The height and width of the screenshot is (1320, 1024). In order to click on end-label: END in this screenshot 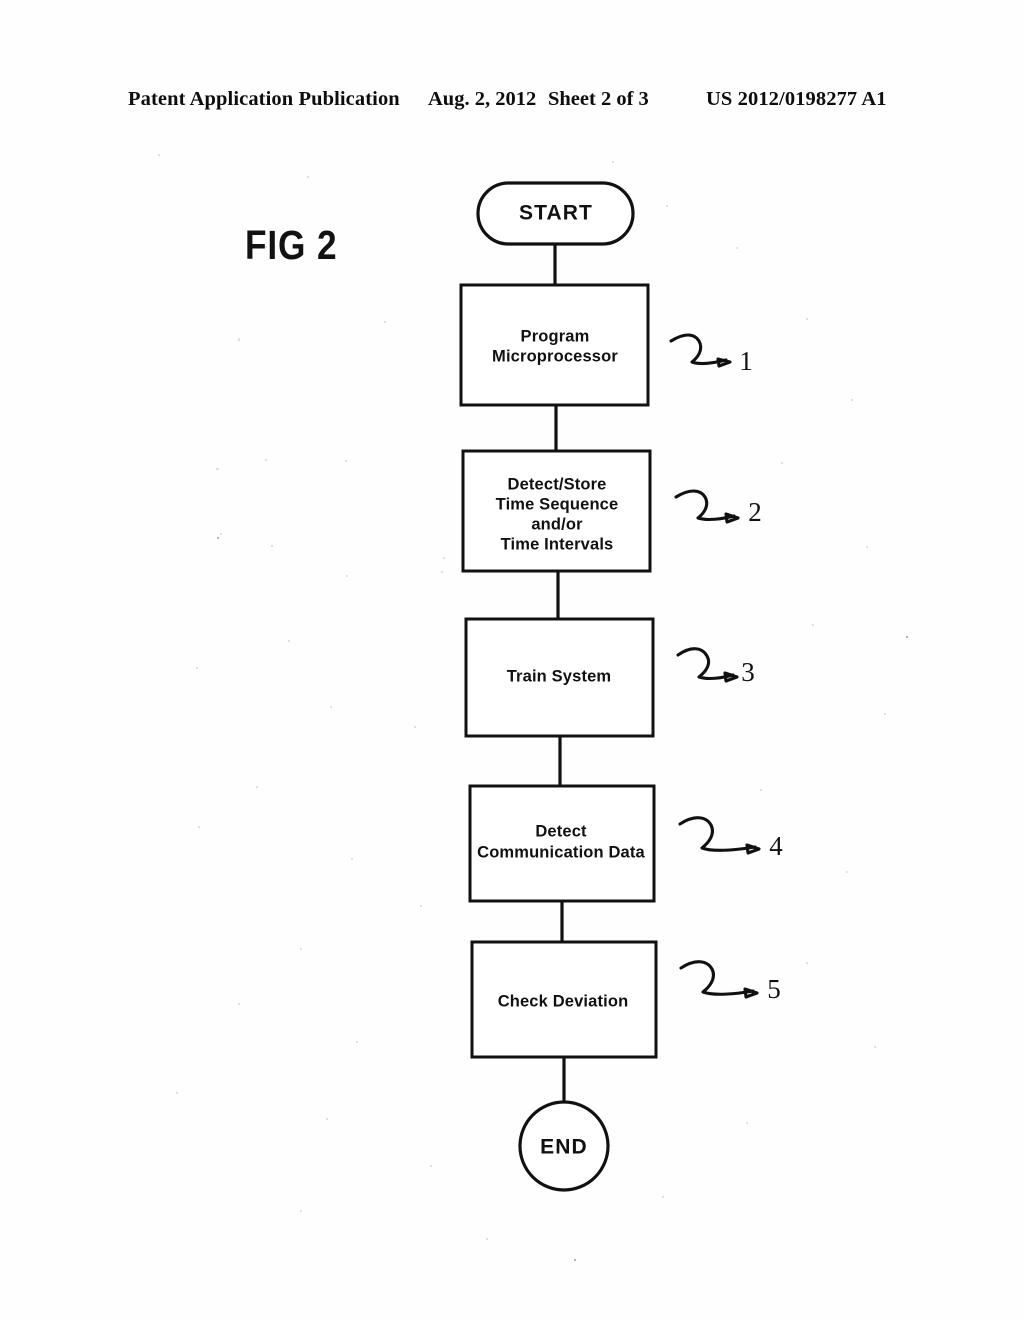, I will do `click(564, 1147)`.